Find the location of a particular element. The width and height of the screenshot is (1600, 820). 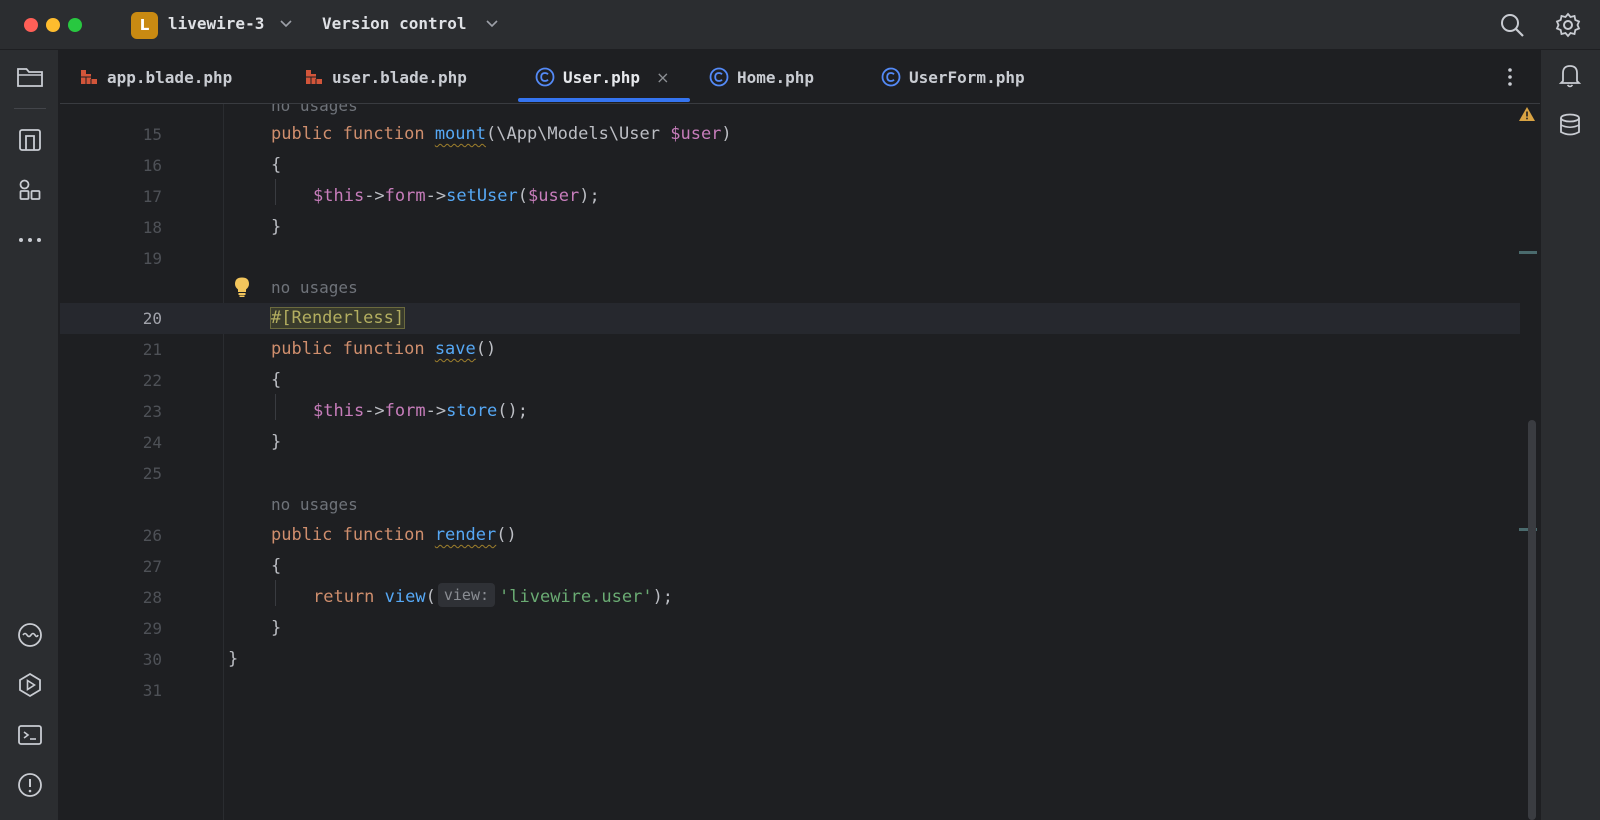

line-number: 15 is located at coordinates (111, 134).